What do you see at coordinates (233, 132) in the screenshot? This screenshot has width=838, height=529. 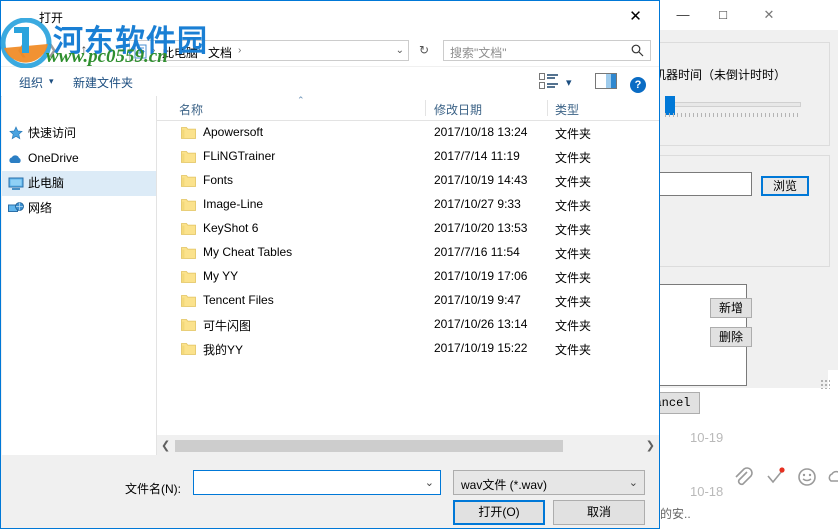 I see `file-name: Apowersoft` at bounding box center [233, 132].